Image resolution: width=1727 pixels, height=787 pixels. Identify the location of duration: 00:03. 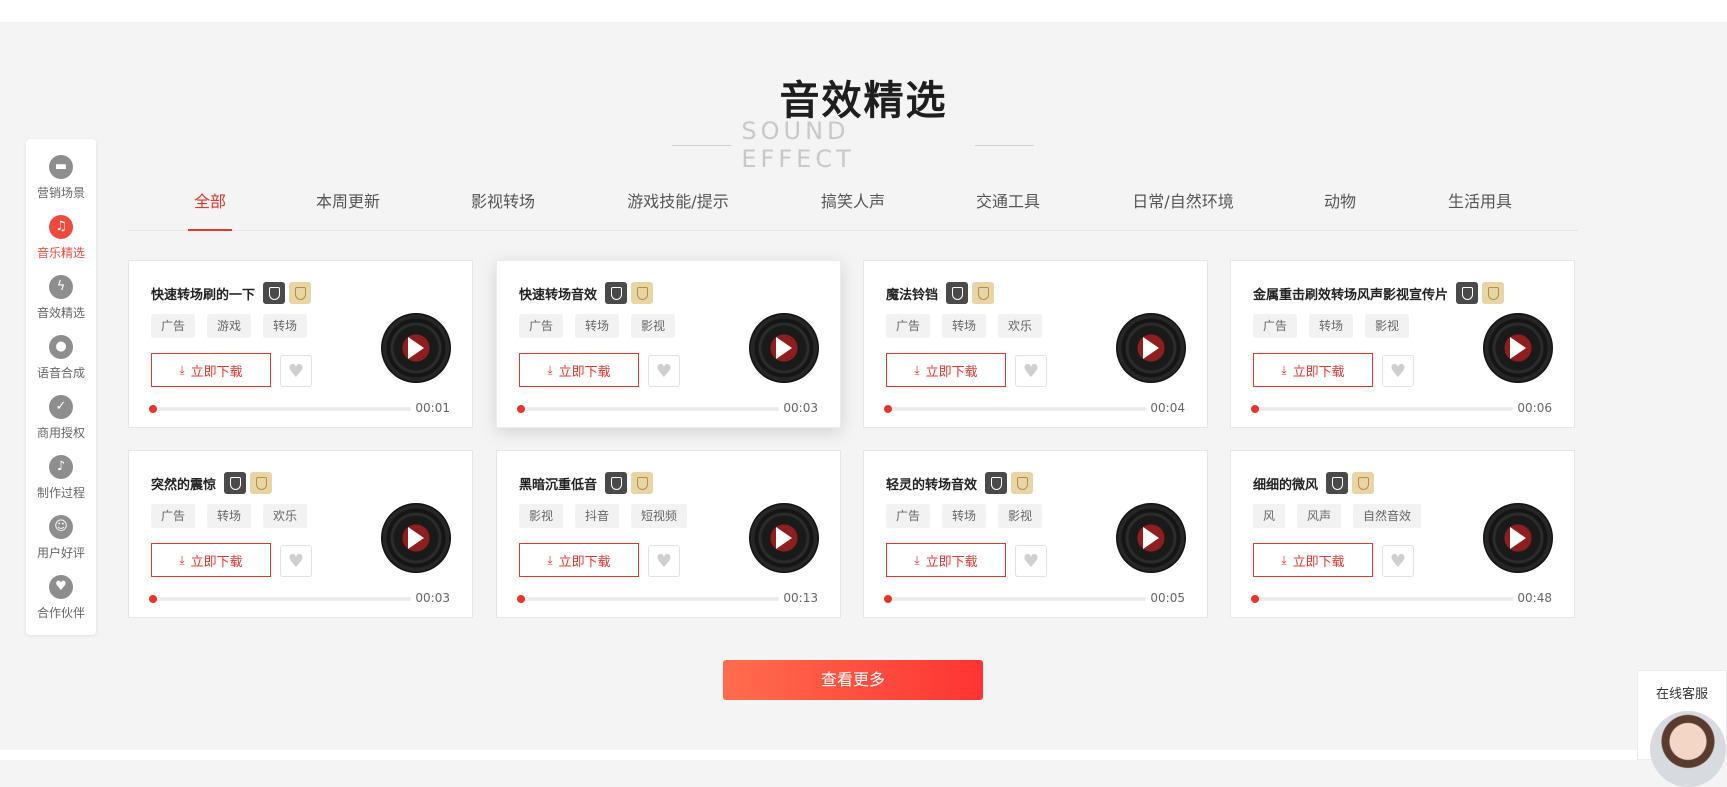
(432, 598).